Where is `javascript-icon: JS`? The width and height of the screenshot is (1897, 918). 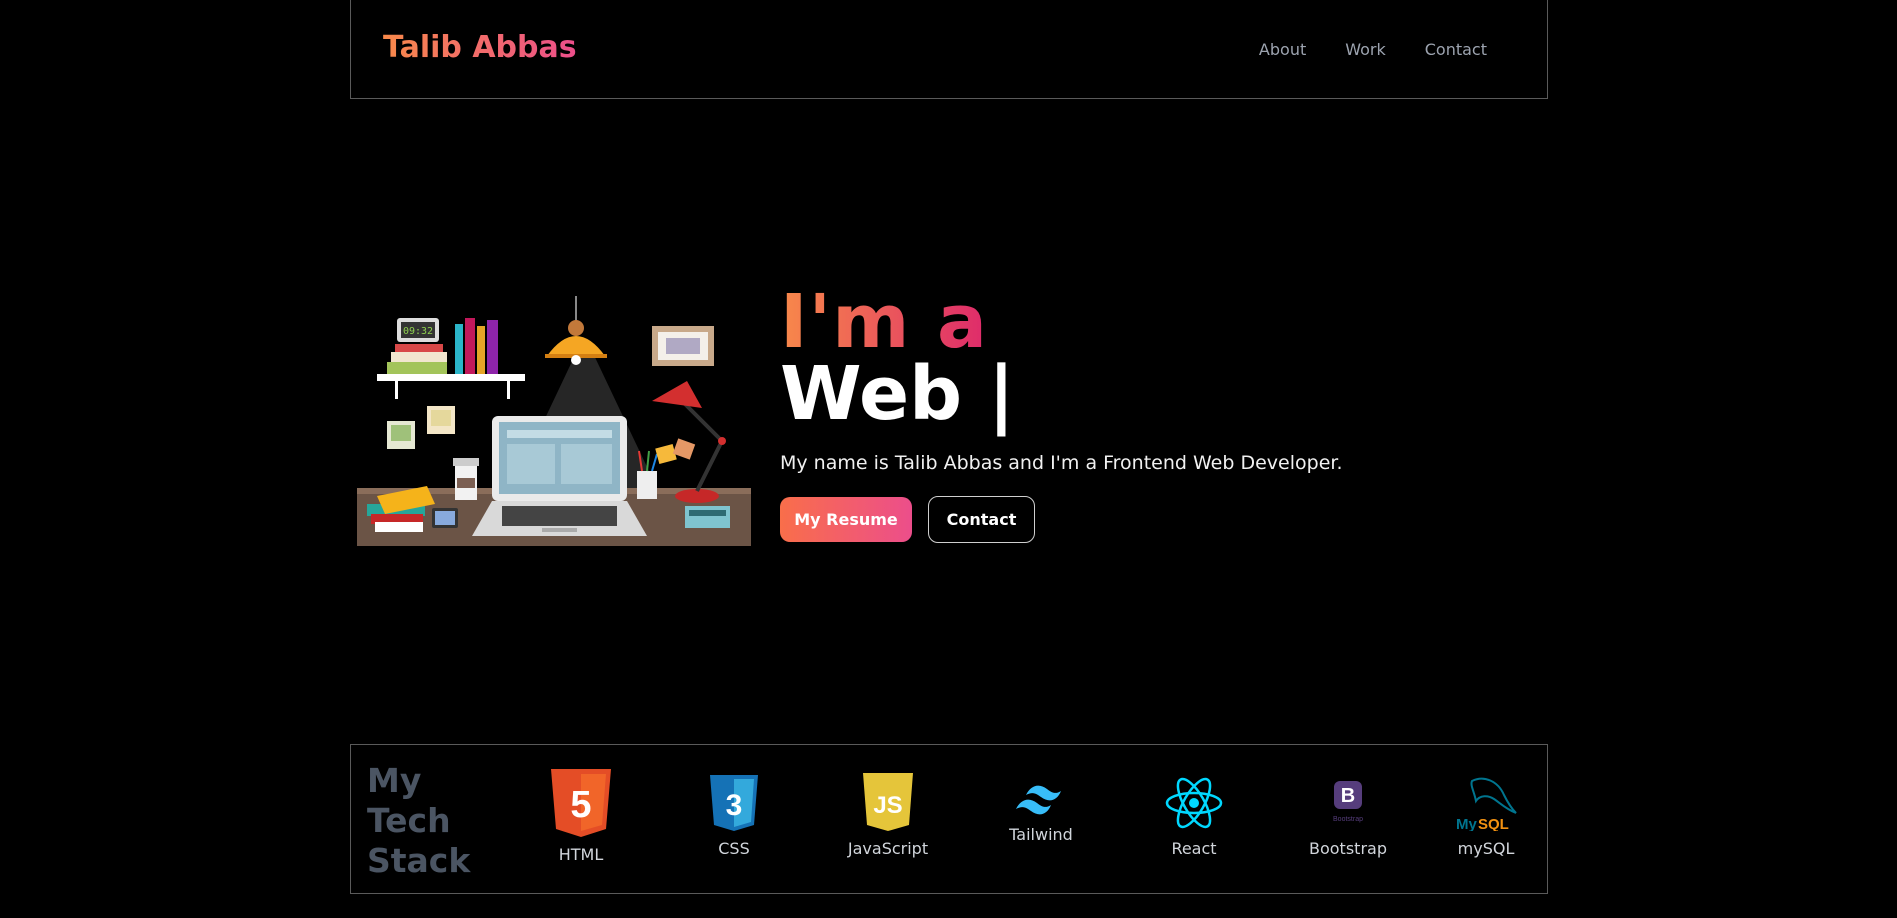 javascript-icon: JS is located at coordinates (888, 802).